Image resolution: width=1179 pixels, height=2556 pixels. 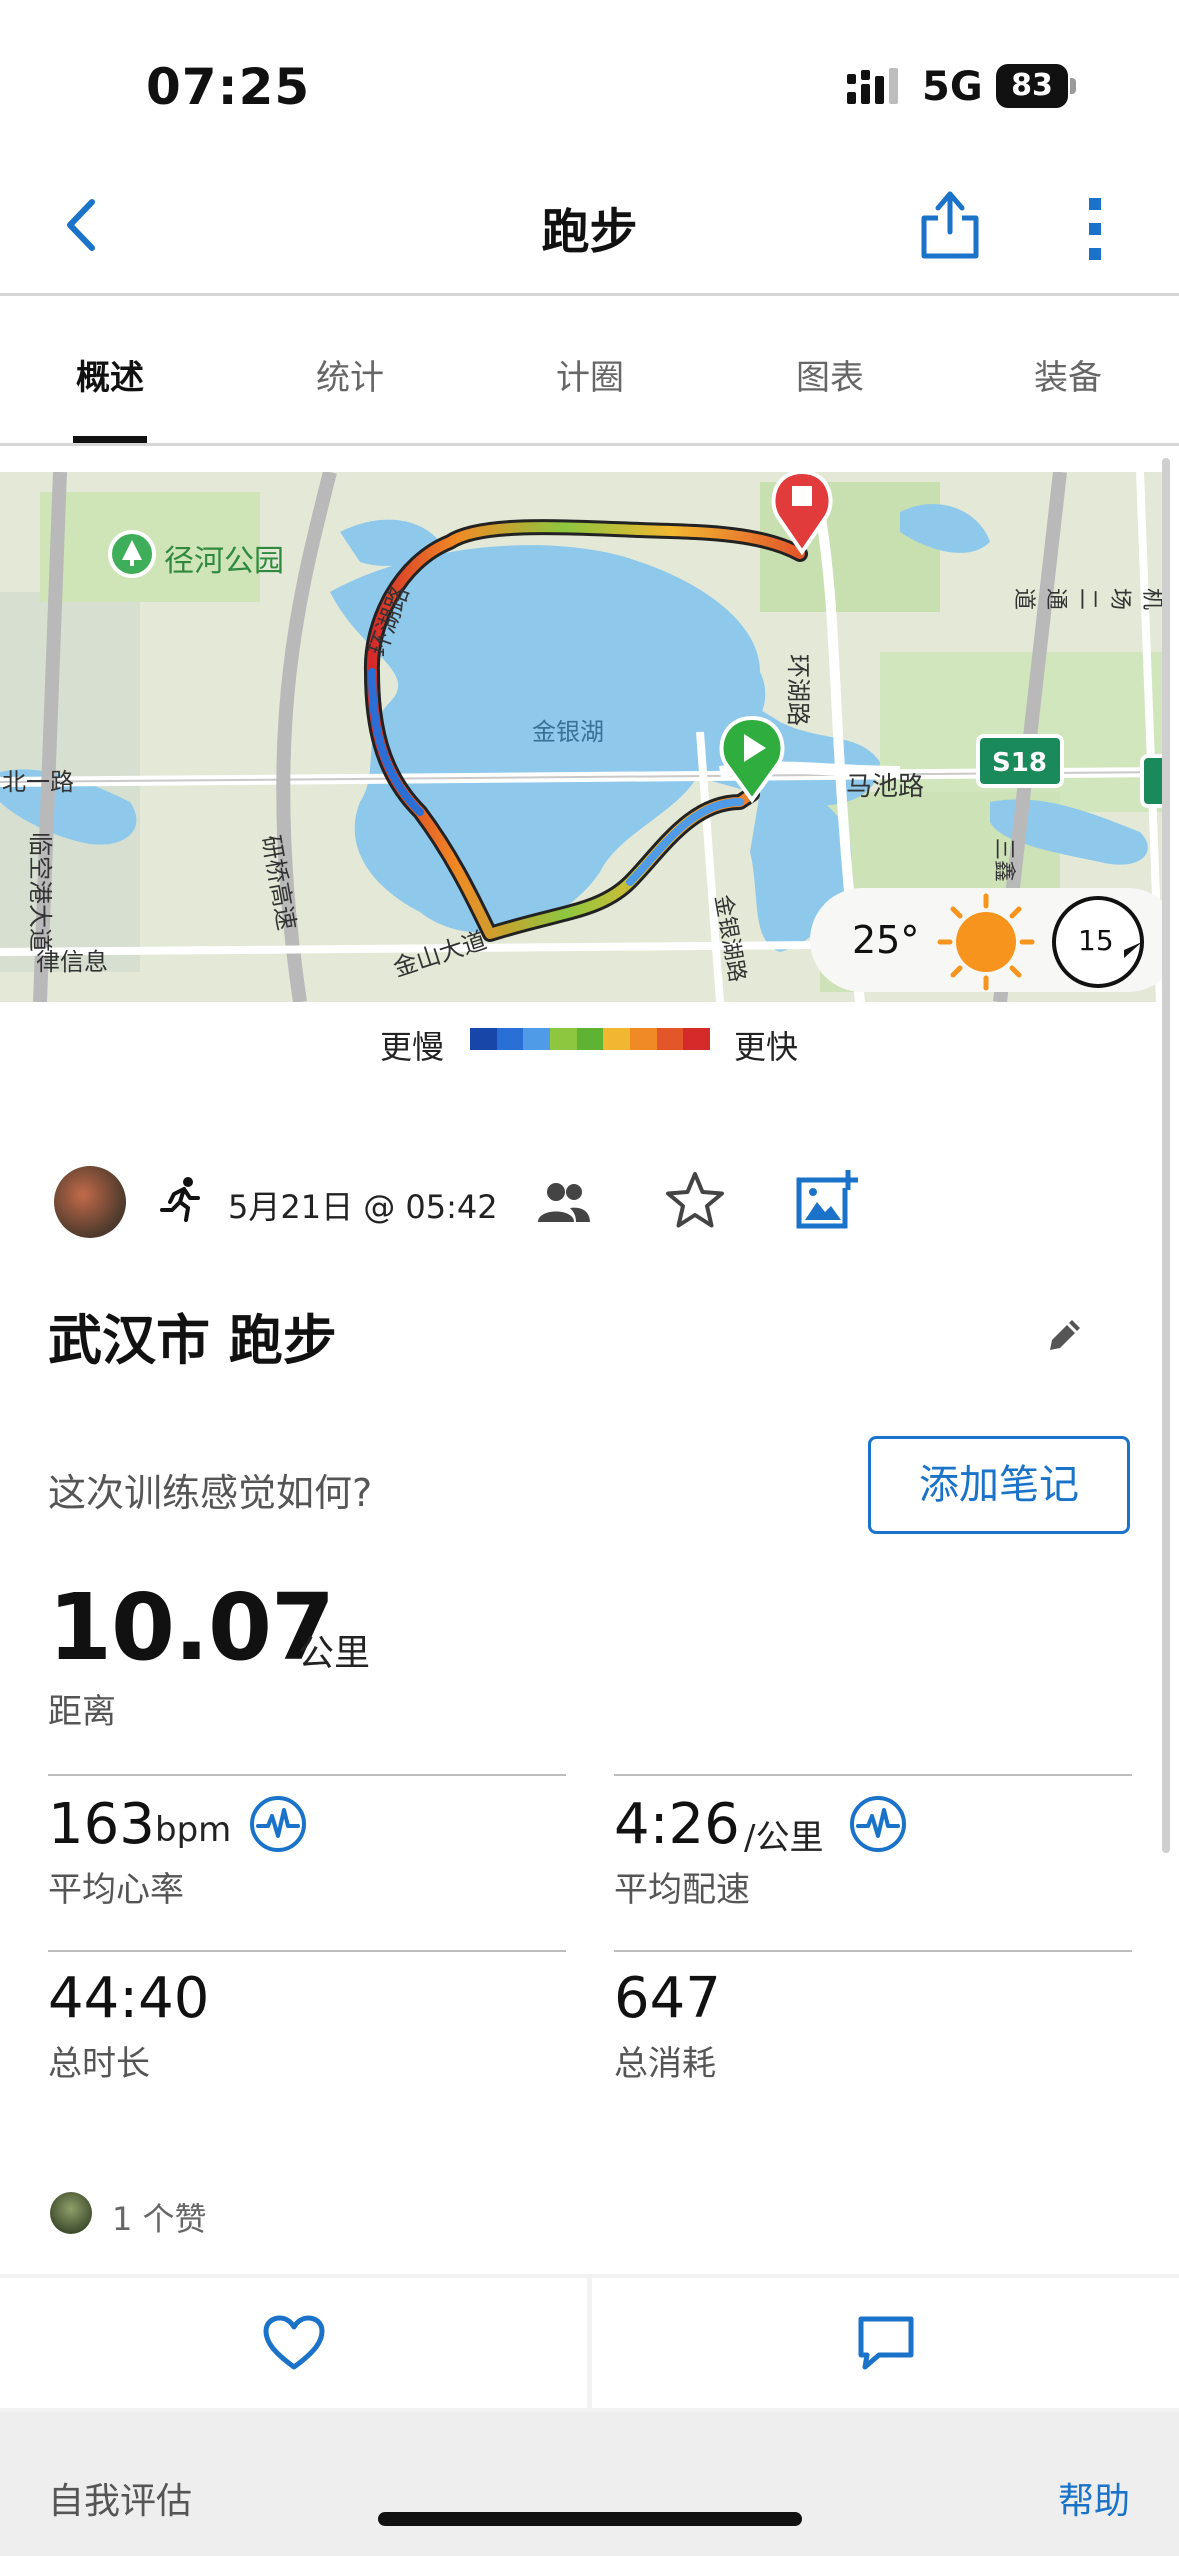 I want to click on highway-badge-label: S18, so click(x=1019, y=763).